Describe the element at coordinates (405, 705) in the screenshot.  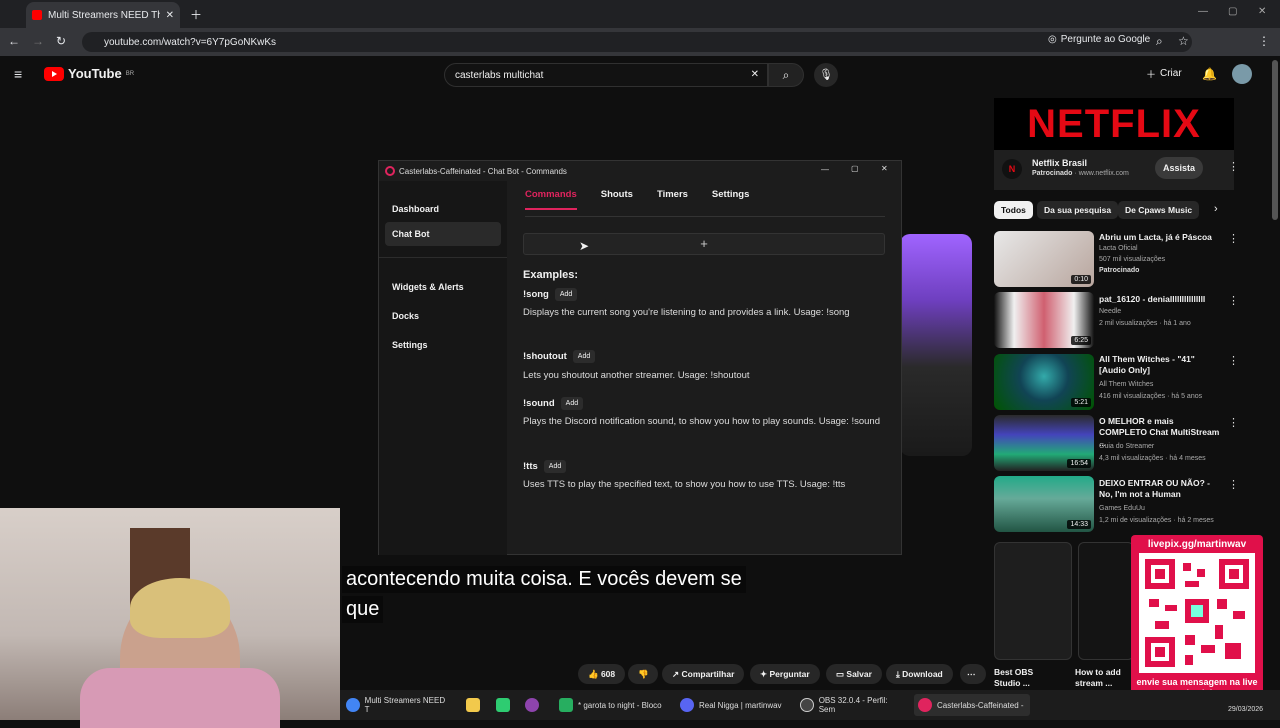
I see `taskbar-label: Multi Streamers NEED T` at that location.